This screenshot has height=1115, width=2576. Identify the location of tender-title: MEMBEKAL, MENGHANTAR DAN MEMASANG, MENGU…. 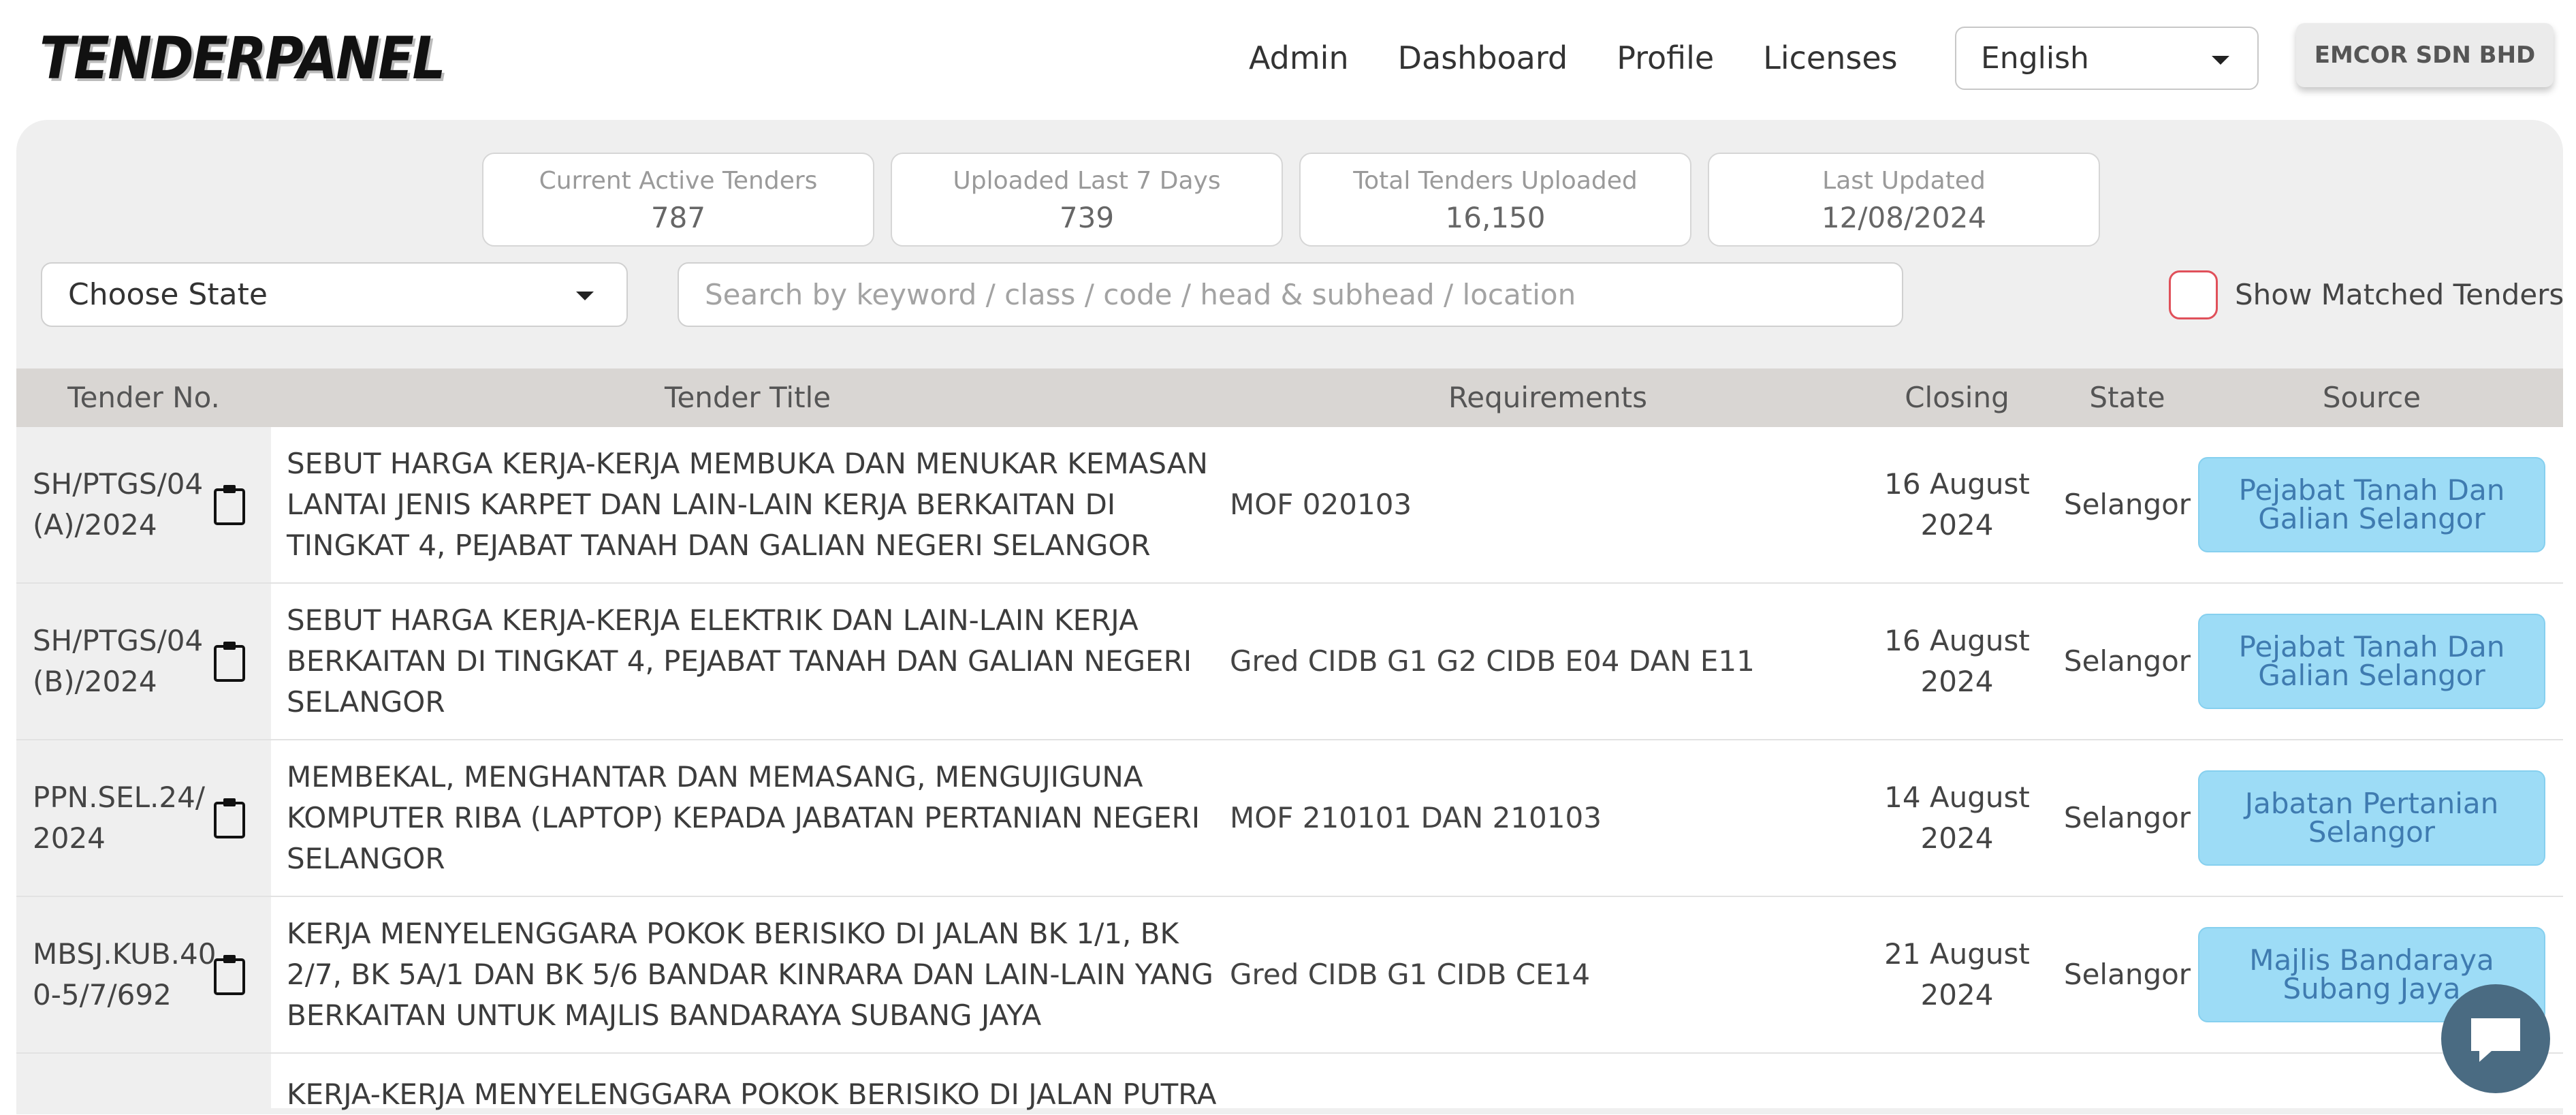
(756, 818).